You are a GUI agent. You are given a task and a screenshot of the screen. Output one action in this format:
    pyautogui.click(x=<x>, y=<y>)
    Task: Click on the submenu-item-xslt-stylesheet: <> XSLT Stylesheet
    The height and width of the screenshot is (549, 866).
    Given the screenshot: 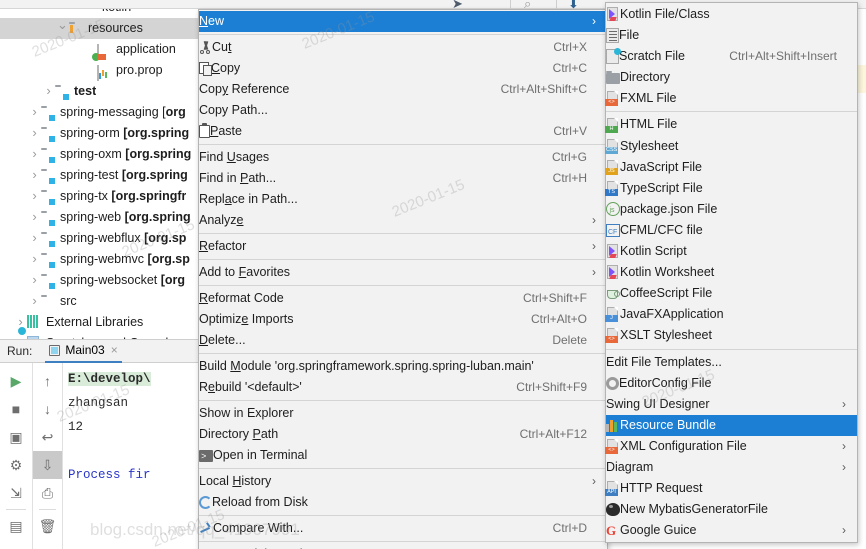 What is the action you would take?
    pyautogui.click(x=731, y=335)
    